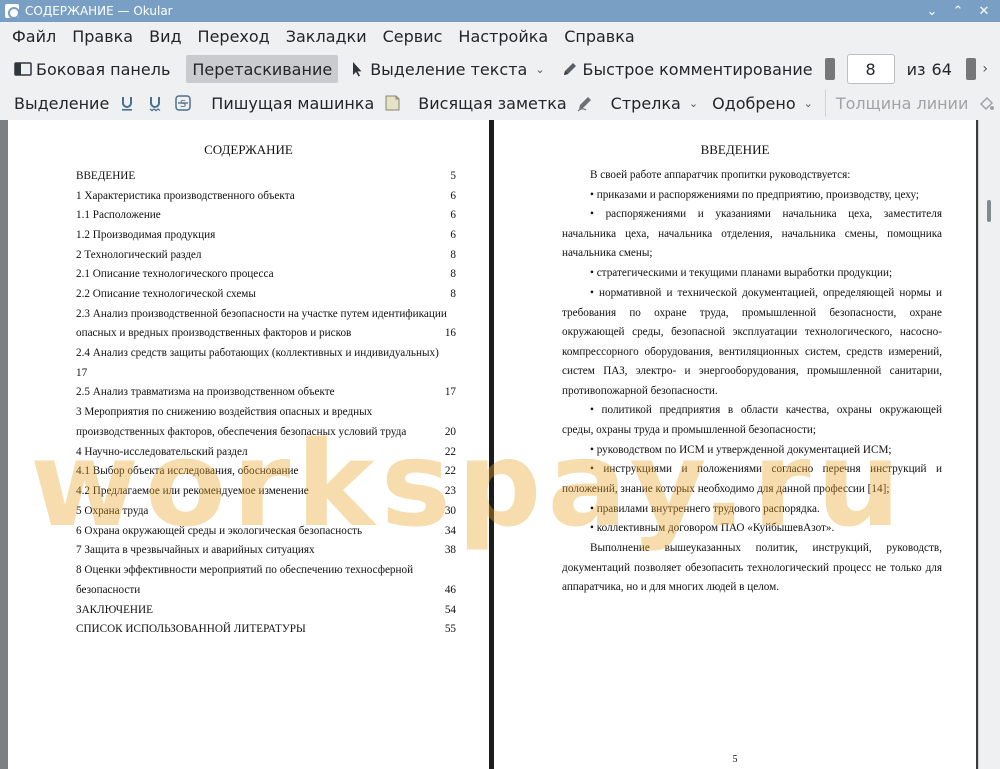 This screenshot has height=769, width=1000. What do you see at coordinates (34, 37) in the screenshot?
I see `menu-file: Файл` at bounding box center [34, 37].